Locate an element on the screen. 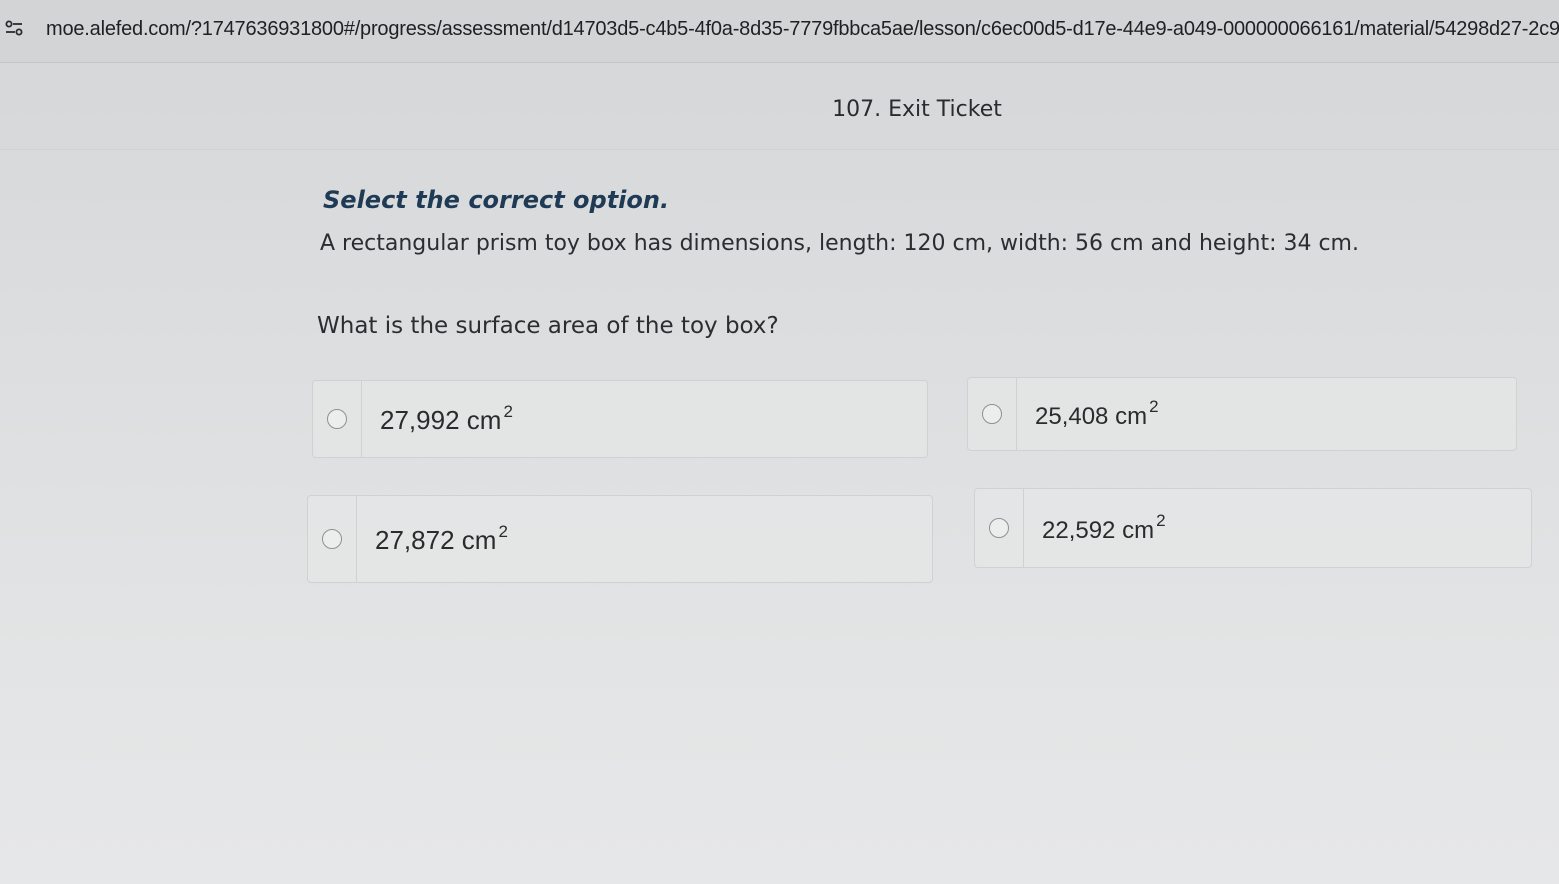  answer-value: 27,992 is located at coordinates (420, 420).